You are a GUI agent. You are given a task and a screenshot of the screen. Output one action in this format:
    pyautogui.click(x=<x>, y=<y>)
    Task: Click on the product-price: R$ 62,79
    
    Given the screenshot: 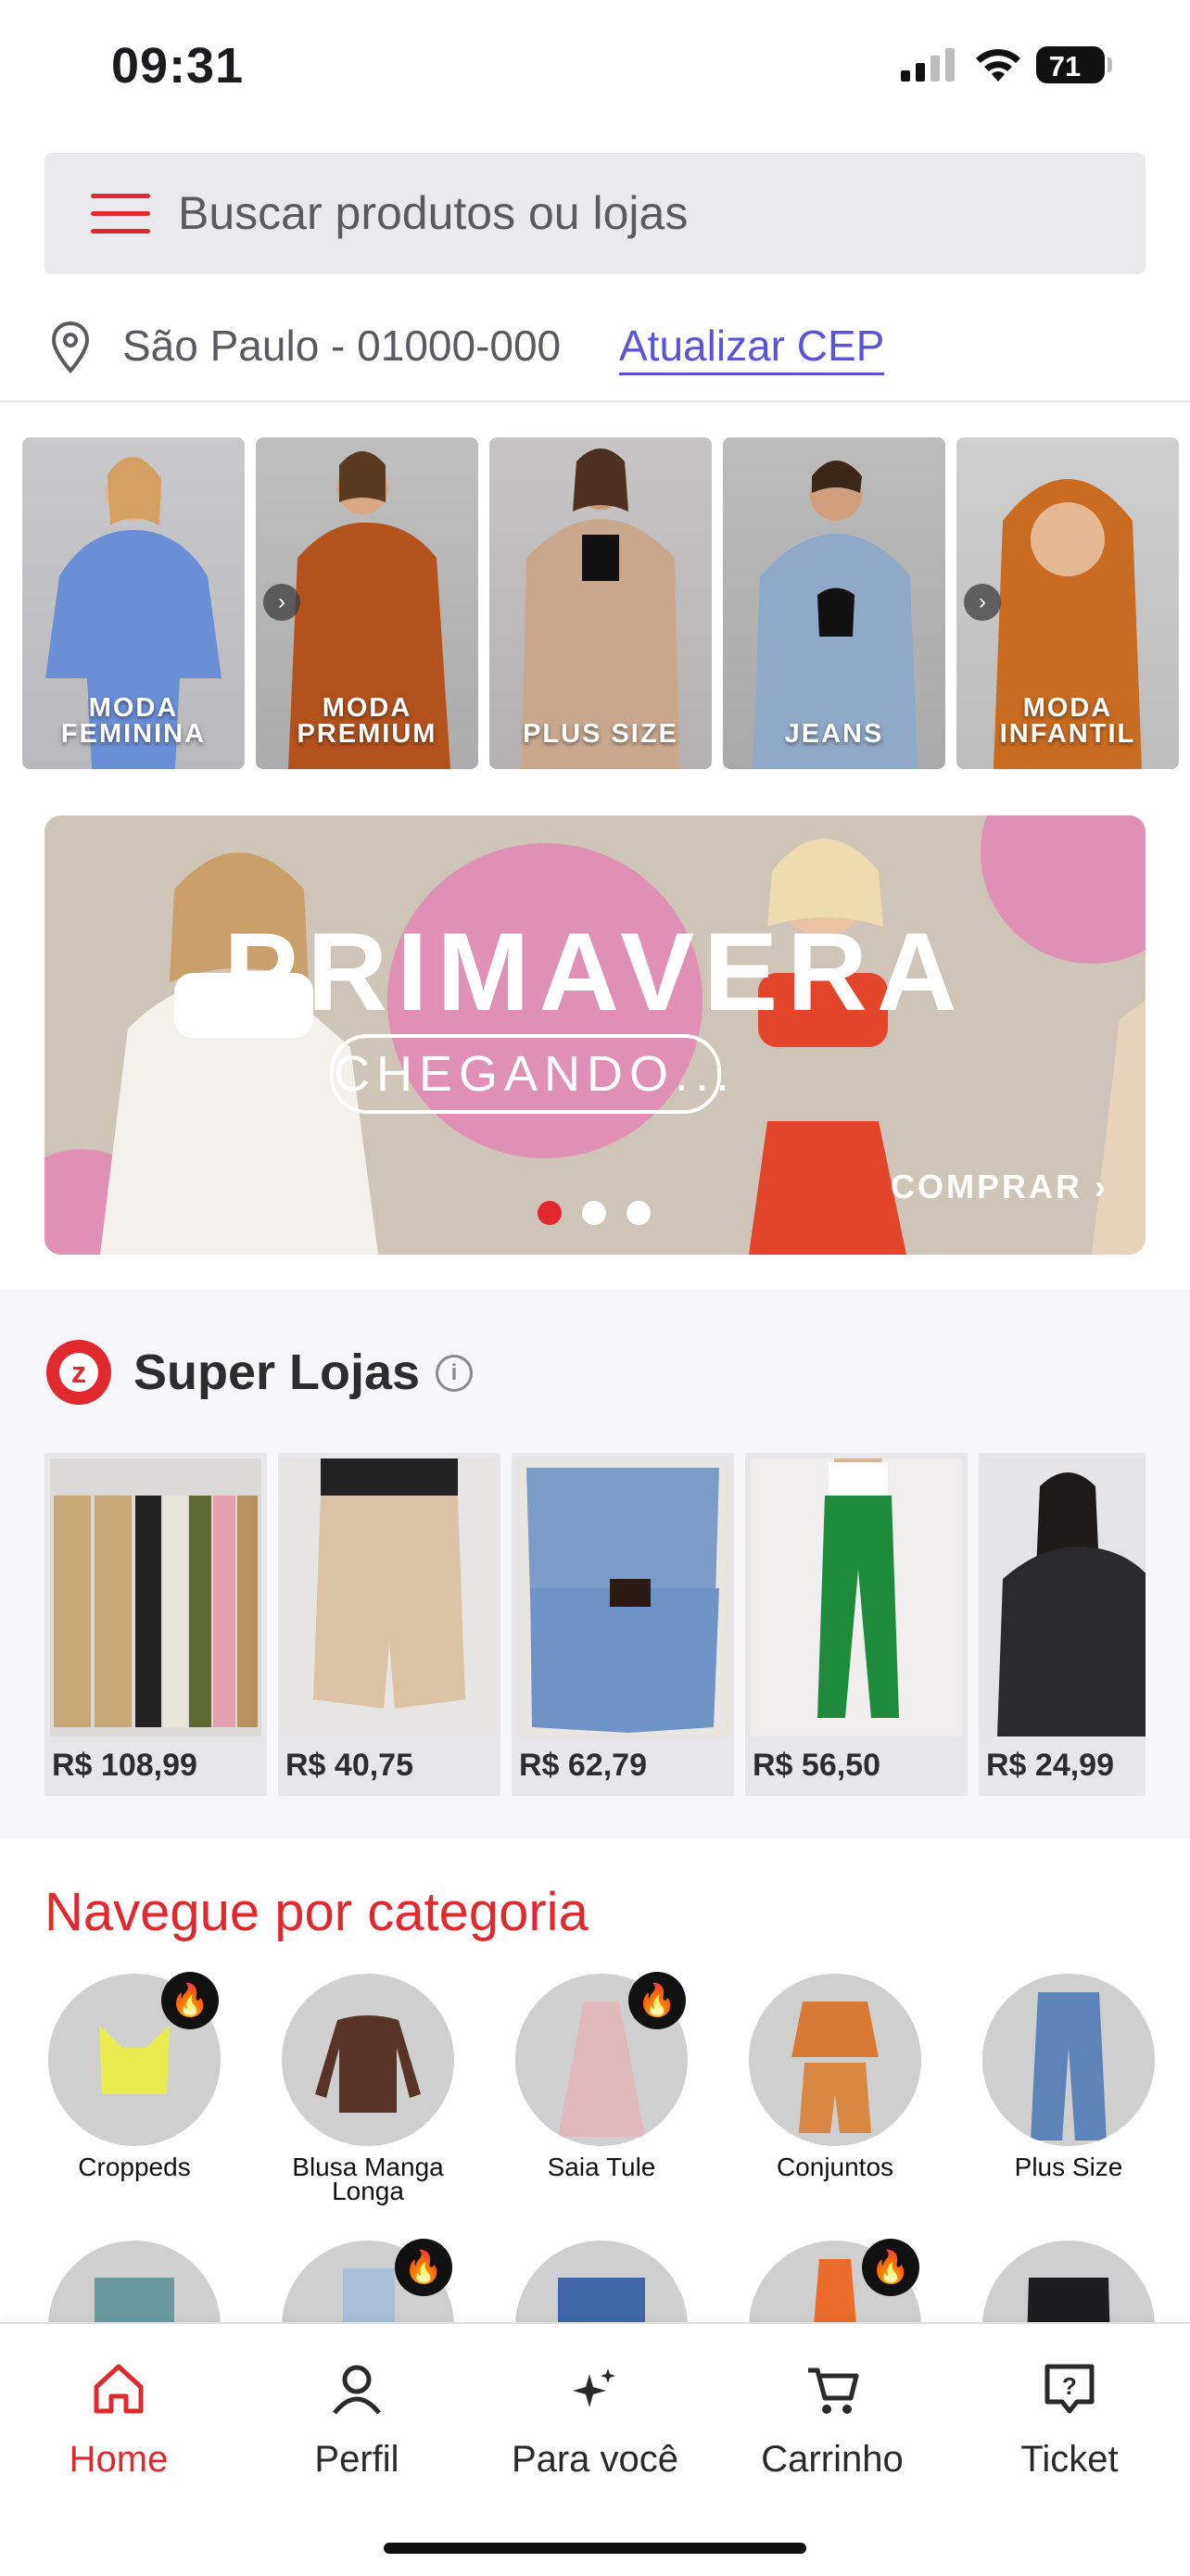 What is the action you would take?
    pyautogui.click(x=583, y=1766)
    